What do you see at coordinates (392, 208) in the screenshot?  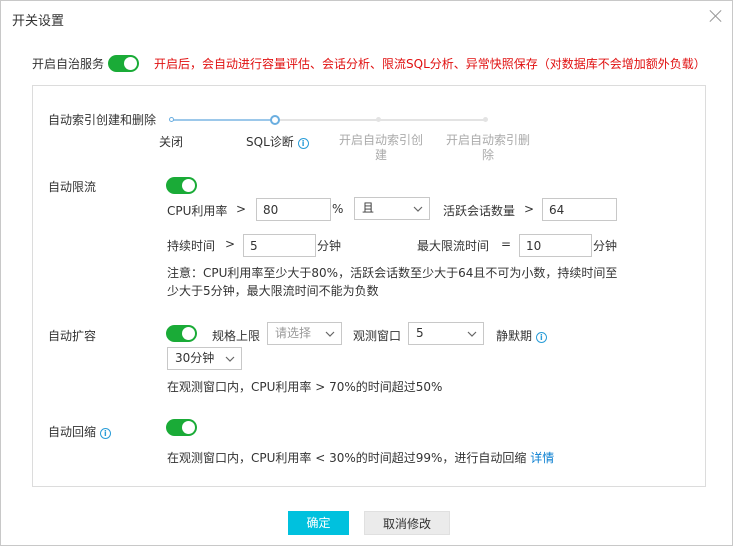 I see `logic-select: 且` at bounding box center [392, 208].